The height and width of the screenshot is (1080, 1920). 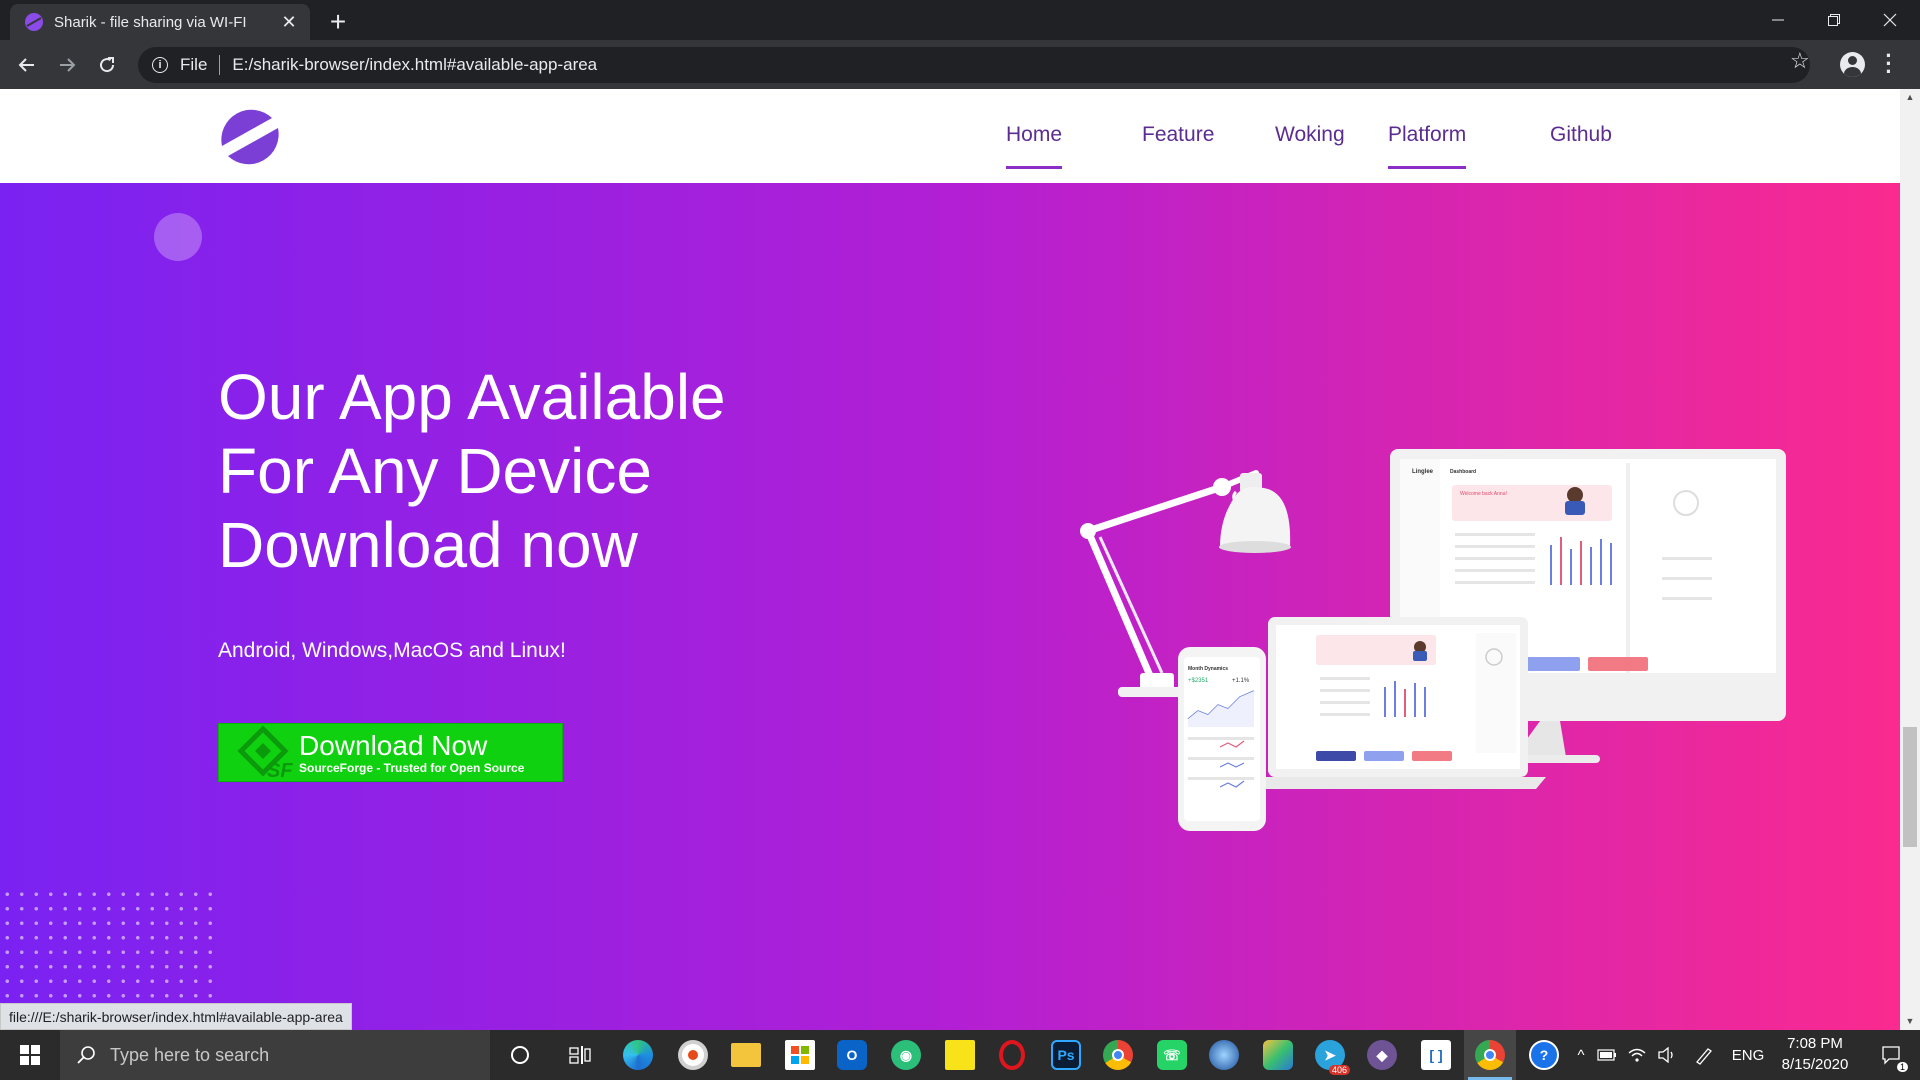 I want to click on clock-time: 7:08 PM, so click(x=1815, y=1043).